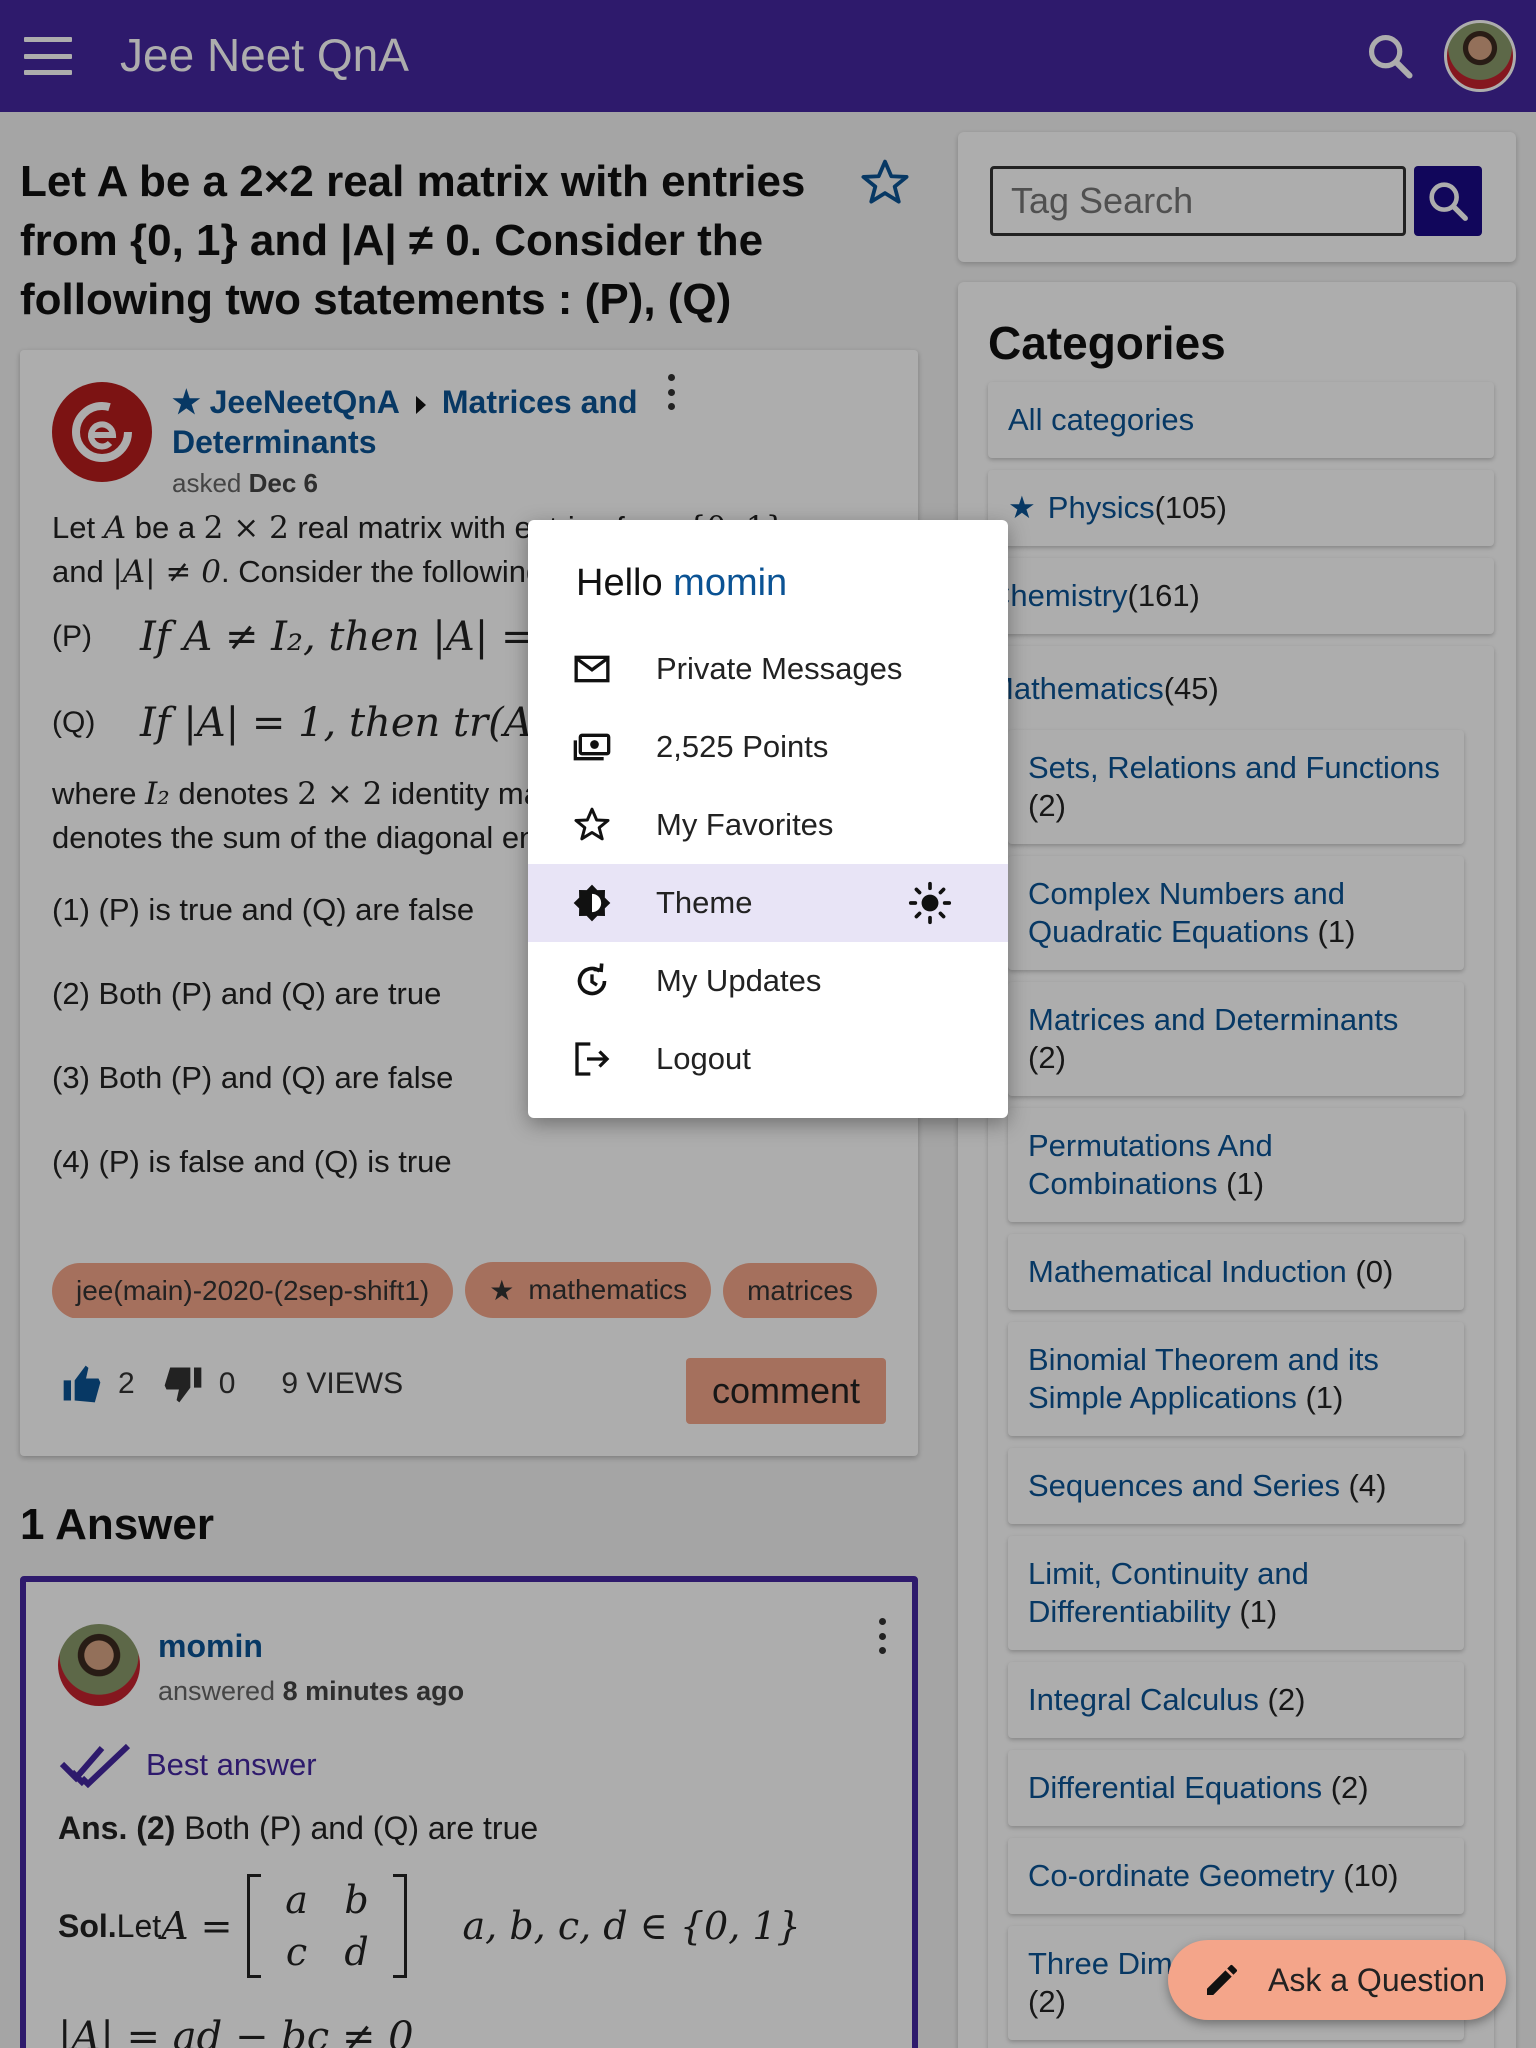 This screenshot has width=1536, height=2048. Describe the element at coordinates (768, 825) in the screenshot. I see `menu-item-favorites: My Favorites` at that location.